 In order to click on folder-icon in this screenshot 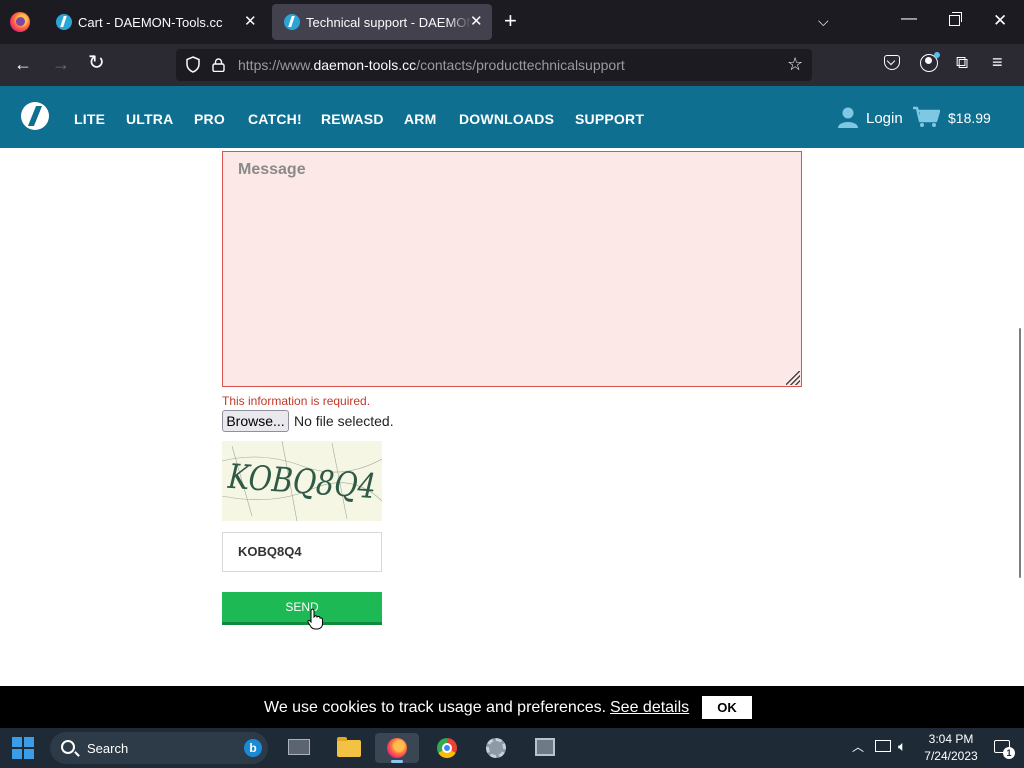, I will do `click(349, 747)`.